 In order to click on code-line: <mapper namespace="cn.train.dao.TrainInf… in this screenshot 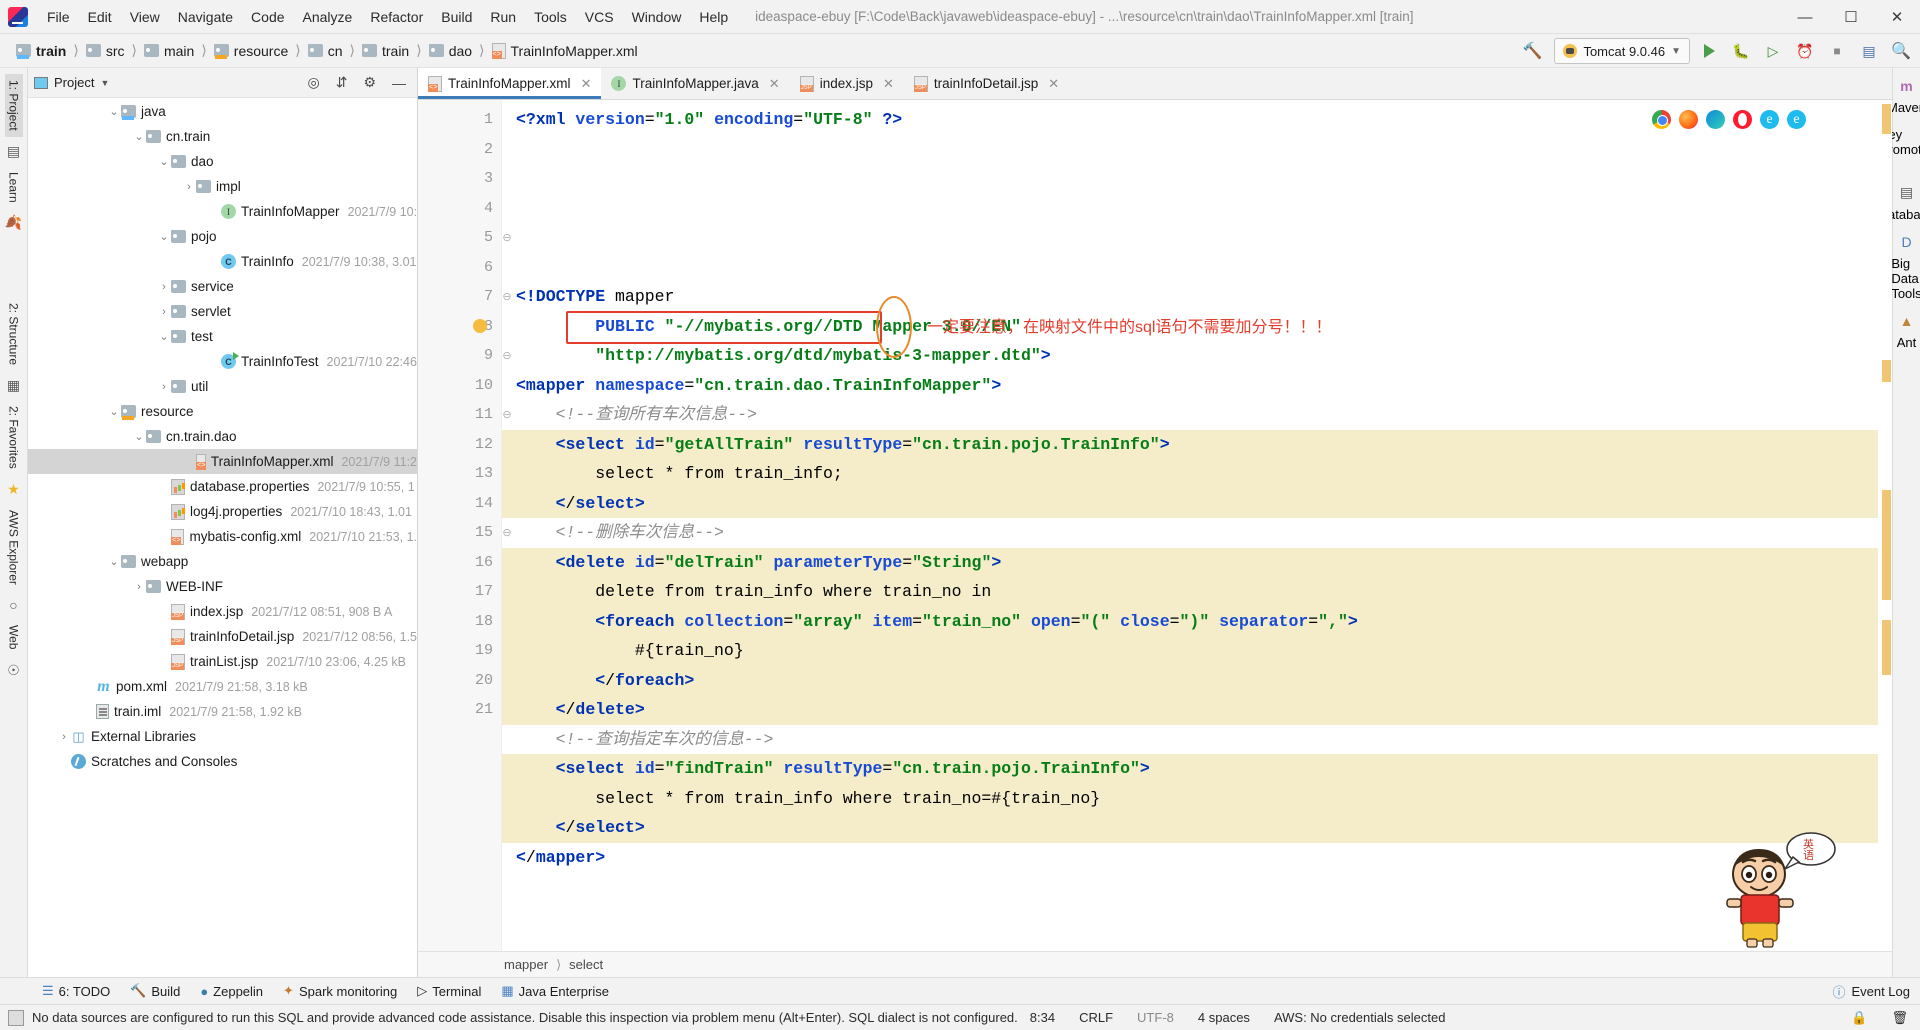, I will do `click(1190, 386)`.